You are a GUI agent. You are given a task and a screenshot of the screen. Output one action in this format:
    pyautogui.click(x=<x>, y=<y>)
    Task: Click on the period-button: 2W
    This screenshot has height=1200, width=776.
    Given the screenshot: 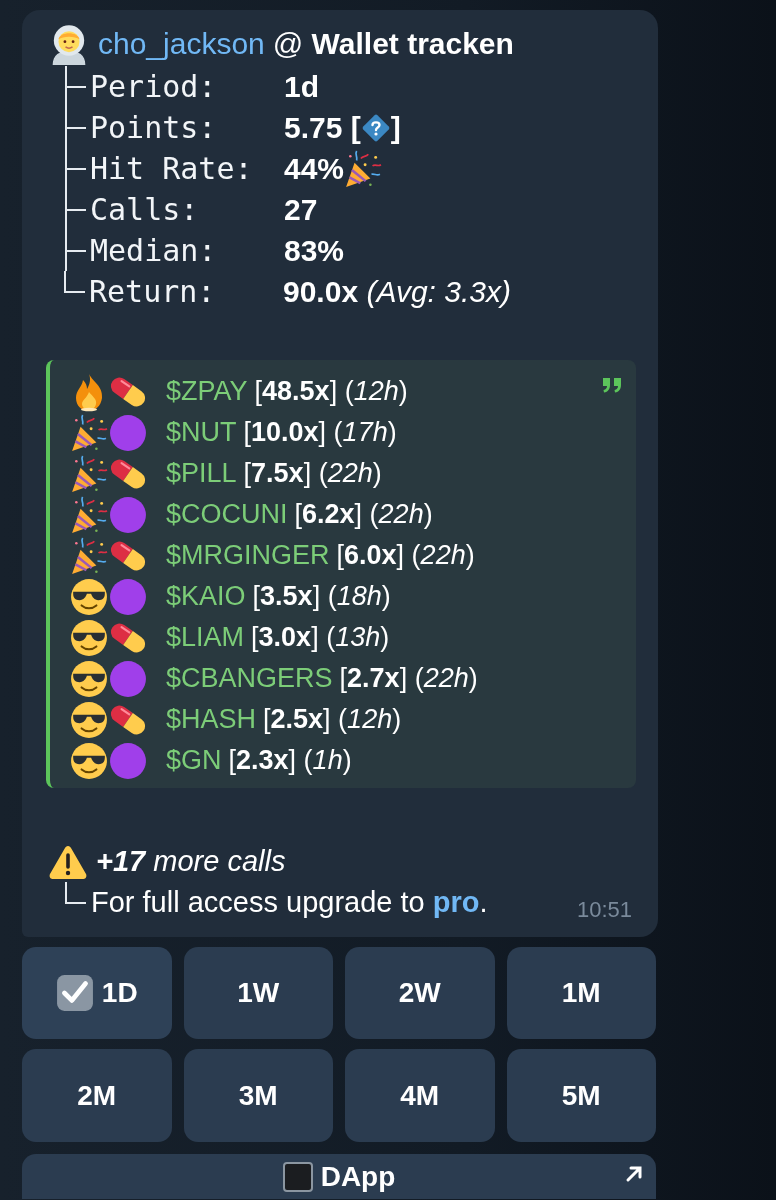 What is the action you would take?
    pyautogui.click(x=420, y=993)
    